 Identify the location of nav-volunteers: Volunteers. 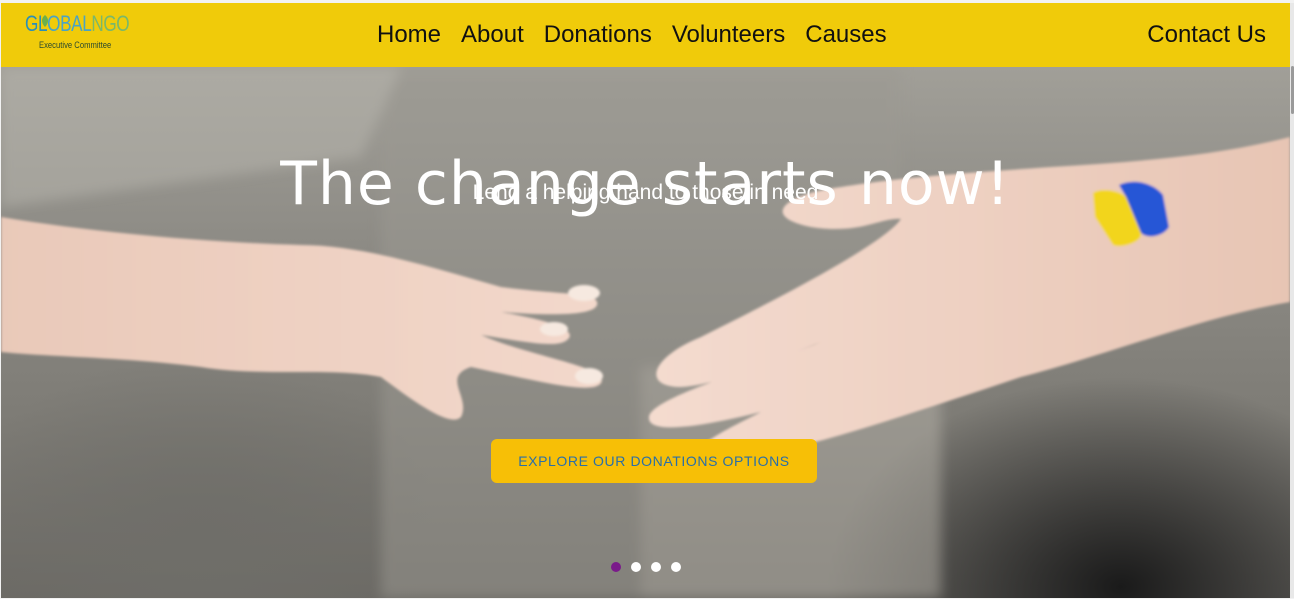
(728, 35).